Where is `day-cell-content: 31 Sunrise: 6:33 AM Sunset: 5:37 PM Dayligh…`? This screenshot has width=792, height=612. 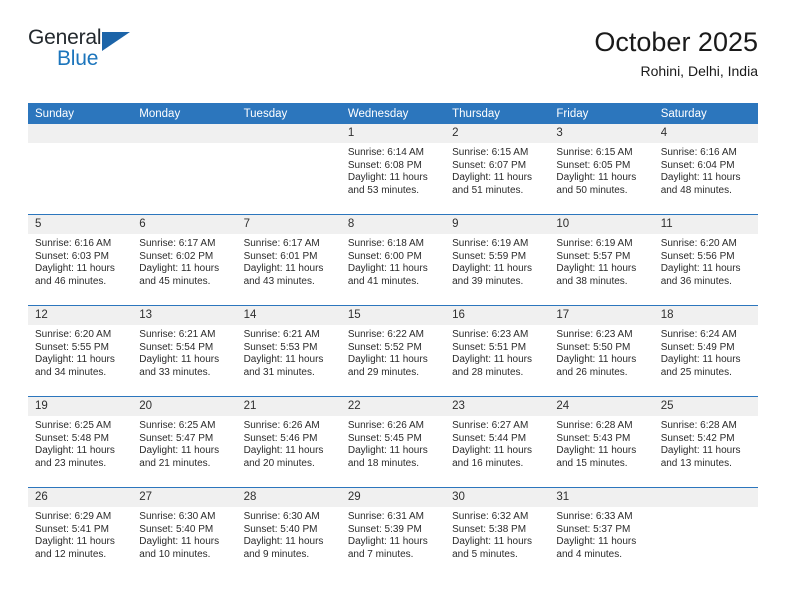
day-cell-content: 31 Sunrise: 6:33 AM Sunset: 5:37 PM Dayligh… is located at coordinates (601, 533).